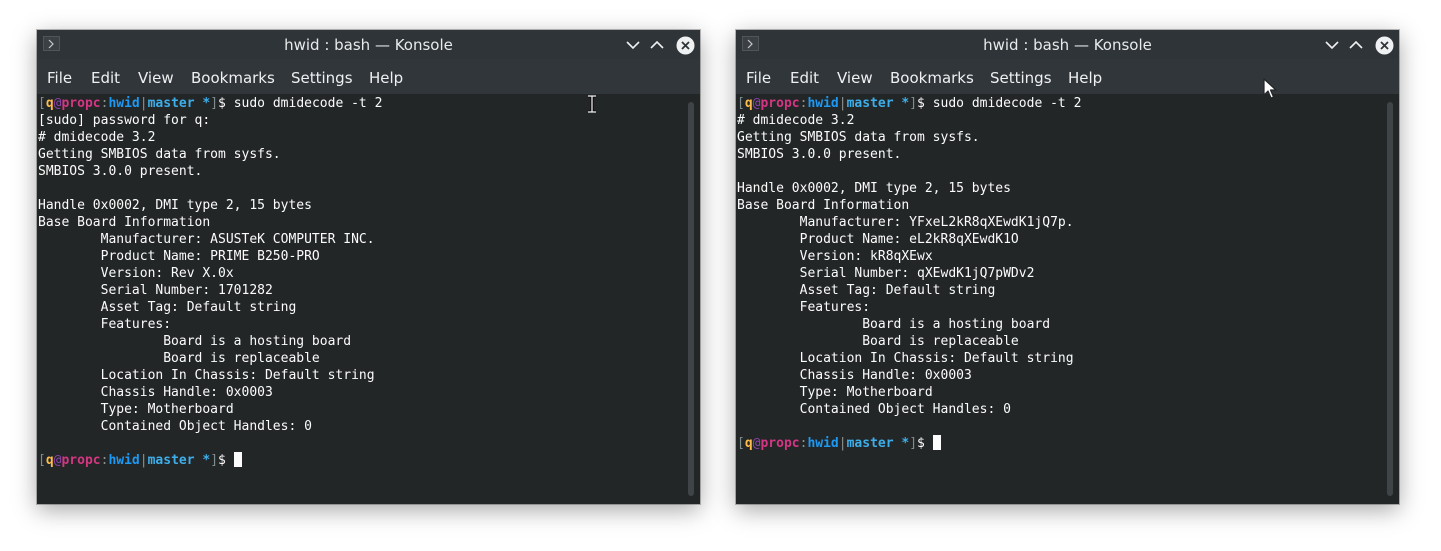  Describe the element at coordinates (1270, 88) in the screenshot. I see `arrow-pointer-icon` at that location.